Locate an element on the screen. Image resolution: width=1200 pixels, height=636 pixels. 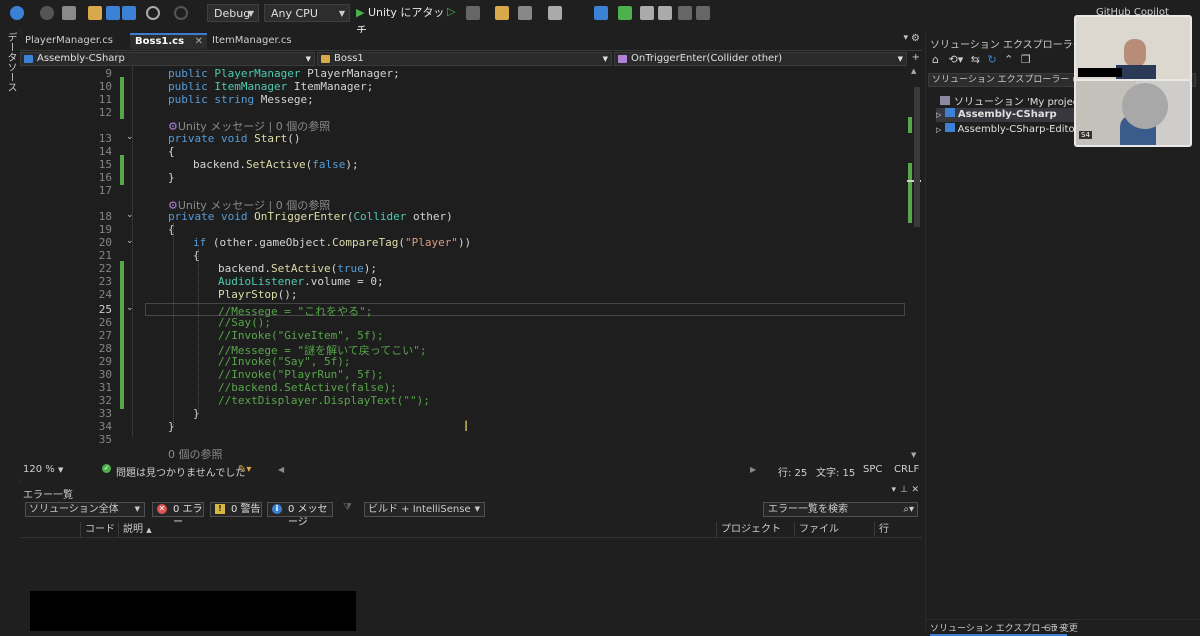
hscroll-left-icon: ◀ is located at coordinates (281, 469).